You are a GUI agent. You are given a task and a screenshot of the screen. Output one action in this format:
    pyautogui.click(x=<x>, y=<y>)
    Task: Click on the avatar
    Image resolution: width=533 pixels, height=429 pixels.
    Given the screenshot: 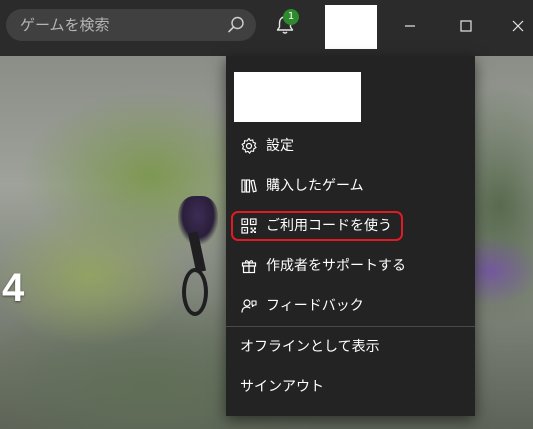 What is the action you would take?
    pyautogui.click(x=351, y=27)
    